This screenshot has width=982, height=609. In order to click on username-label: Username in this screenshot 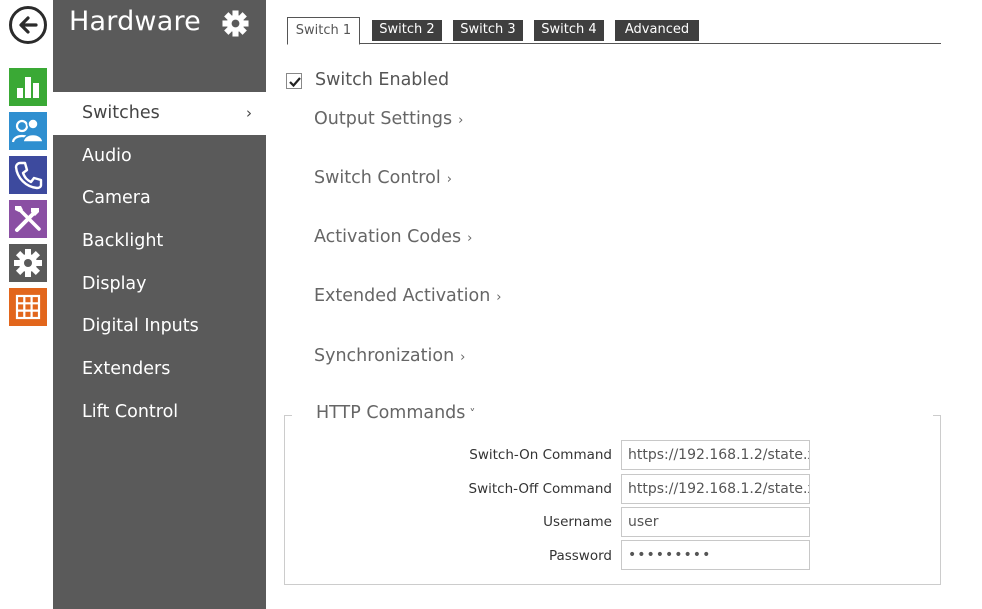, I will do `click(577, 522)`.